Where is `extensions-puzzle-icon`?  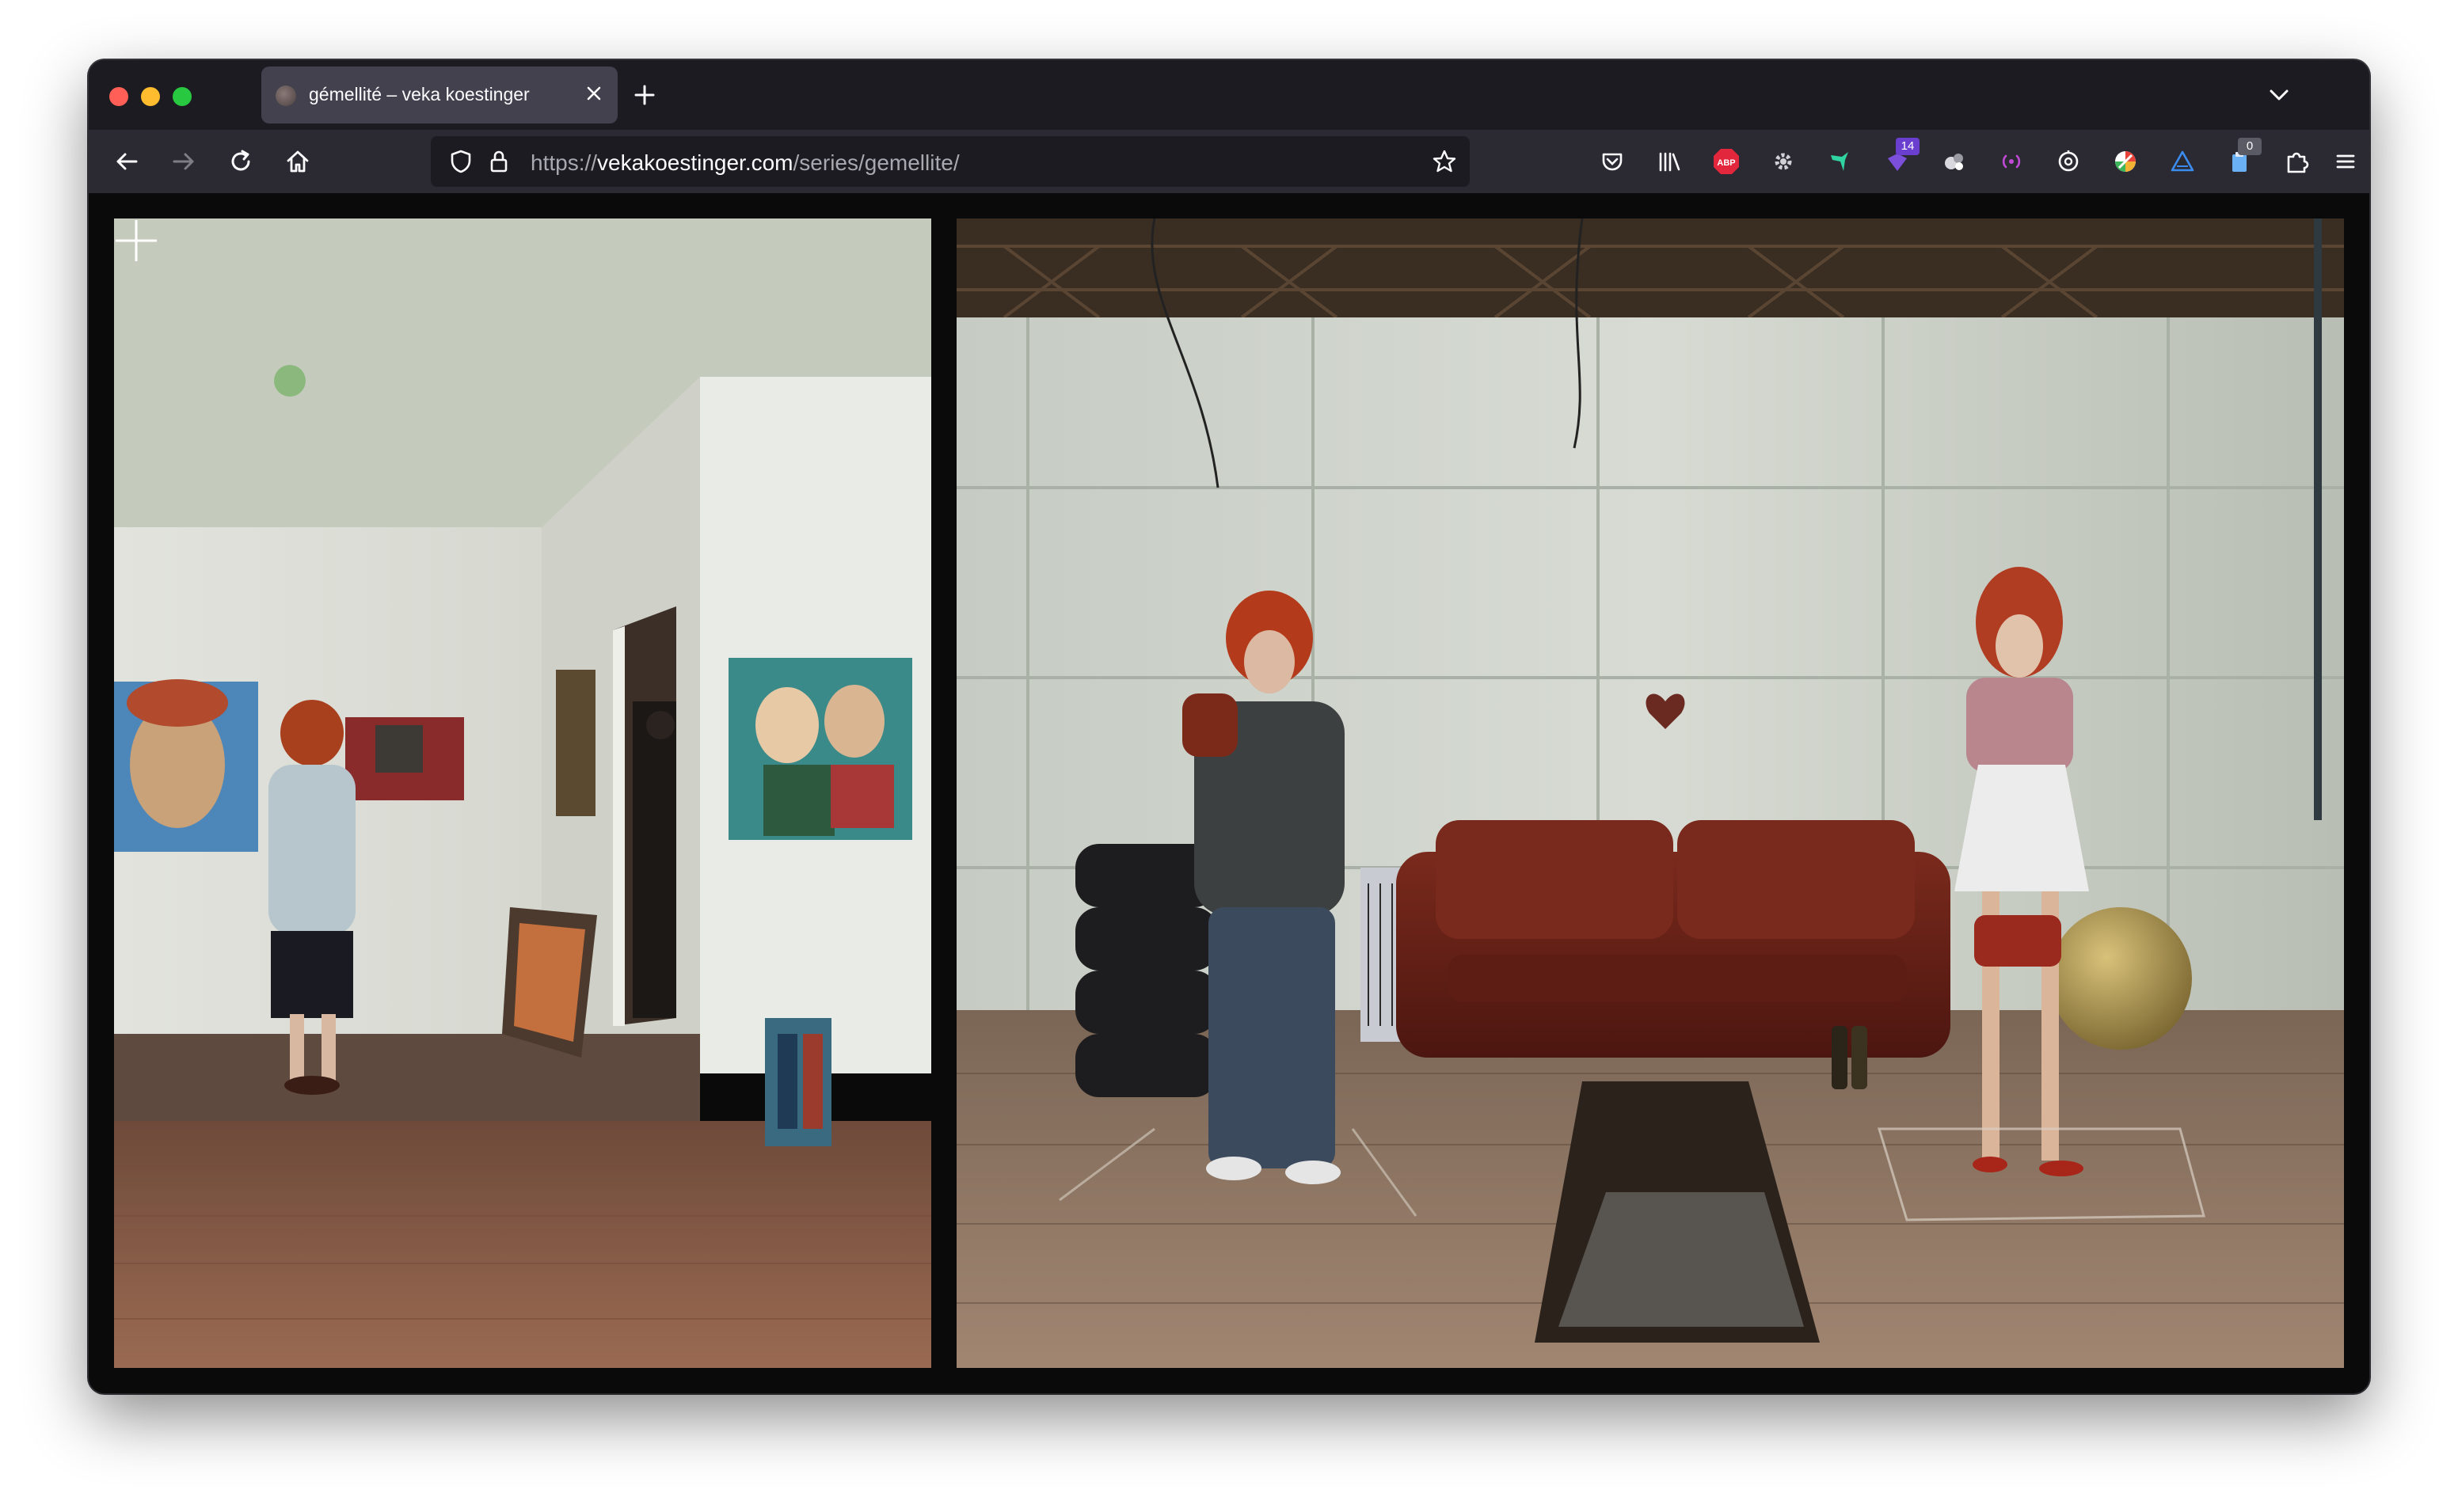 extensions-puzzle-icon is located at coordinates (2296, 161).